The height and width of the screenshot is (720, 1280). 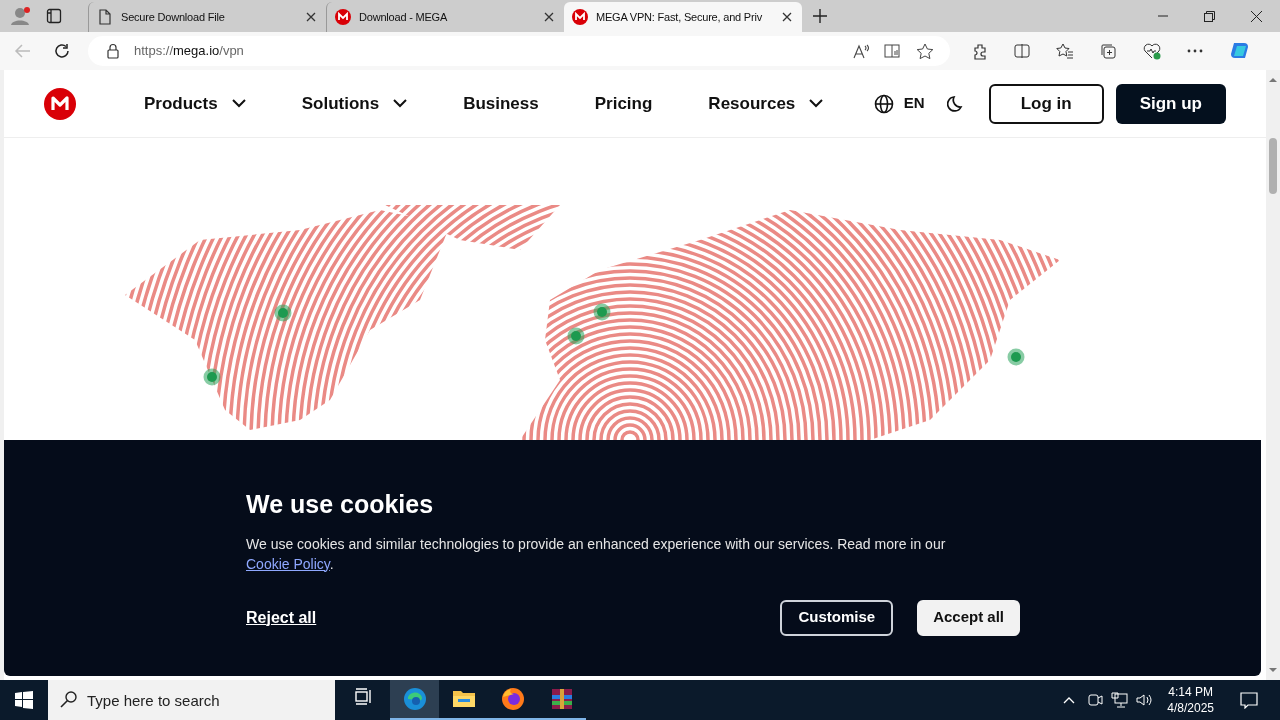 I want to click on tab-actions-icon, so click(x=54, y=16).